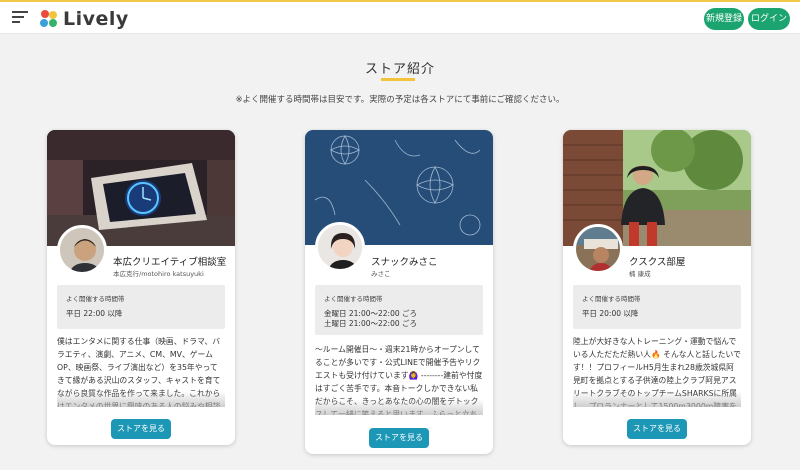  What do you see at coordinates (724, 19) in the screenshot?
I see `register-button: 新規登録` at bounding box center [724, 19].